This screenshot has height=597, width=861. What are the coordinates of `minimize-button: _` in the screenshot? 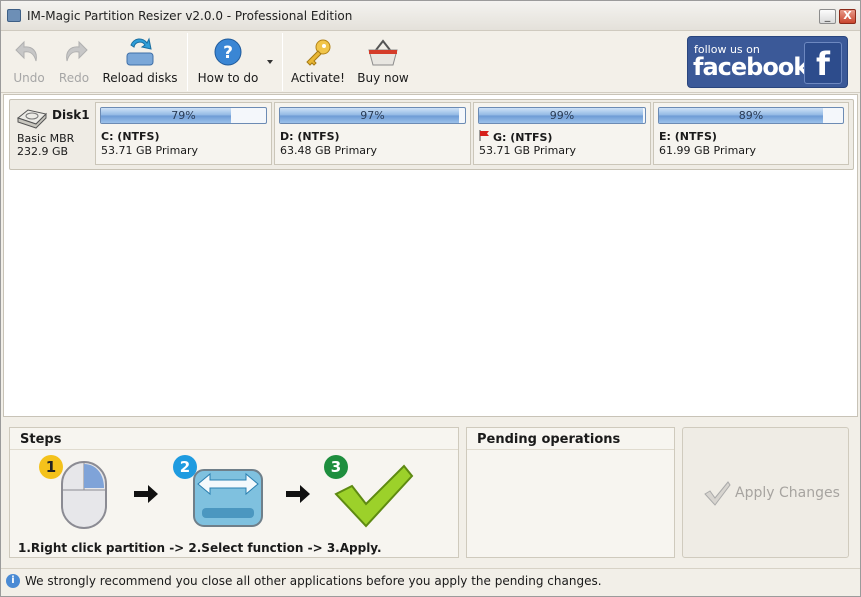 It's located at (827, 16).